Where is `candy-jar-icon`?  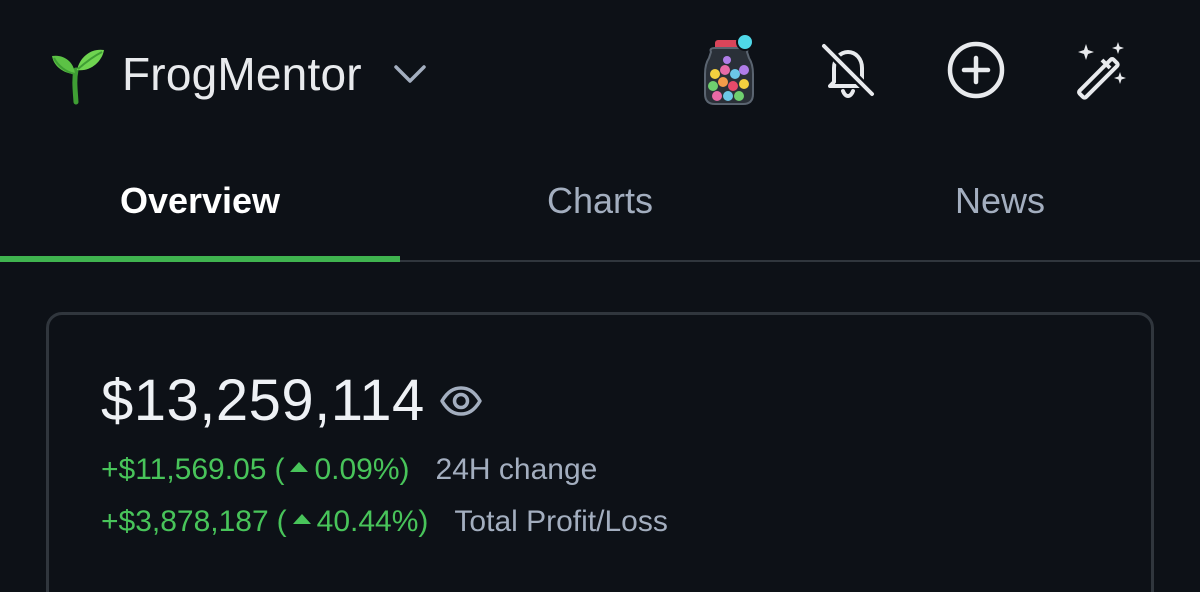 candy-jar-icon is located at coordinates (729, 71).